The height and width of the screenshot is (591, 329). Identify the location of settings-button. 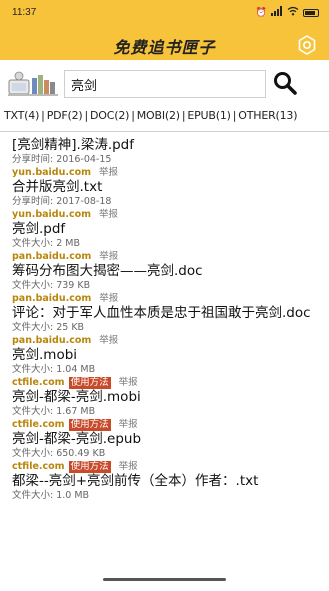
(307, 45).